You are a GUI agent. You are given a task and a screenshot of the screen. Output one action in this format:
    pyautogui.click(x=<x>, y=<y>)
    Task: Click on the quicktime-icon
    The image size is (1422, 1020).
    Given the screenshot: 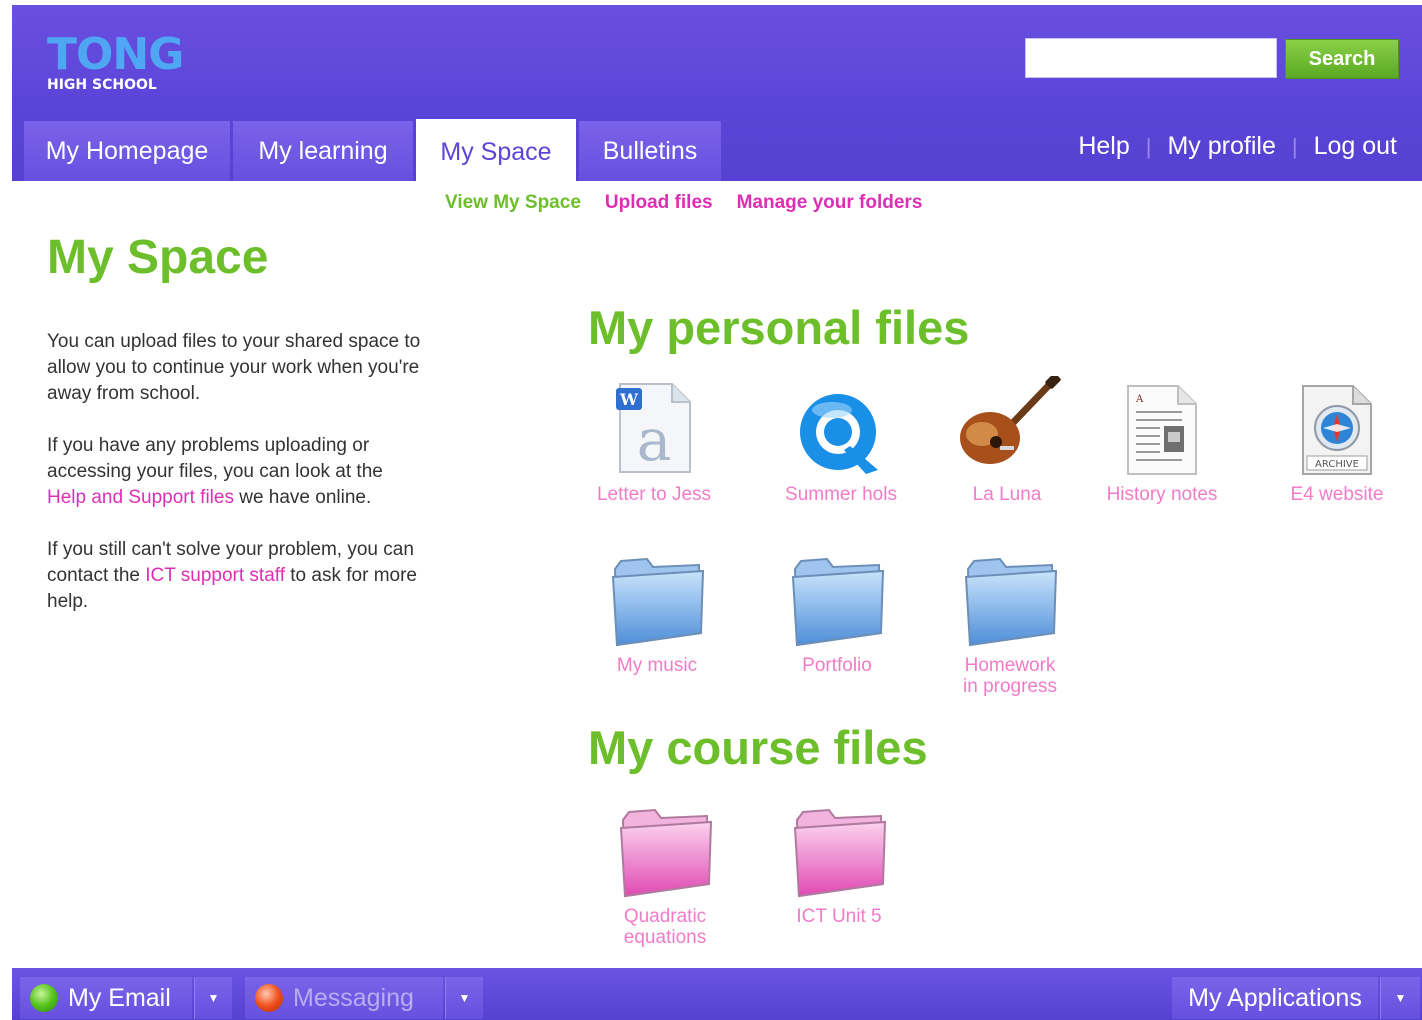 What is the action you would take?
    pyautogui.click(x=841, y=424)
    